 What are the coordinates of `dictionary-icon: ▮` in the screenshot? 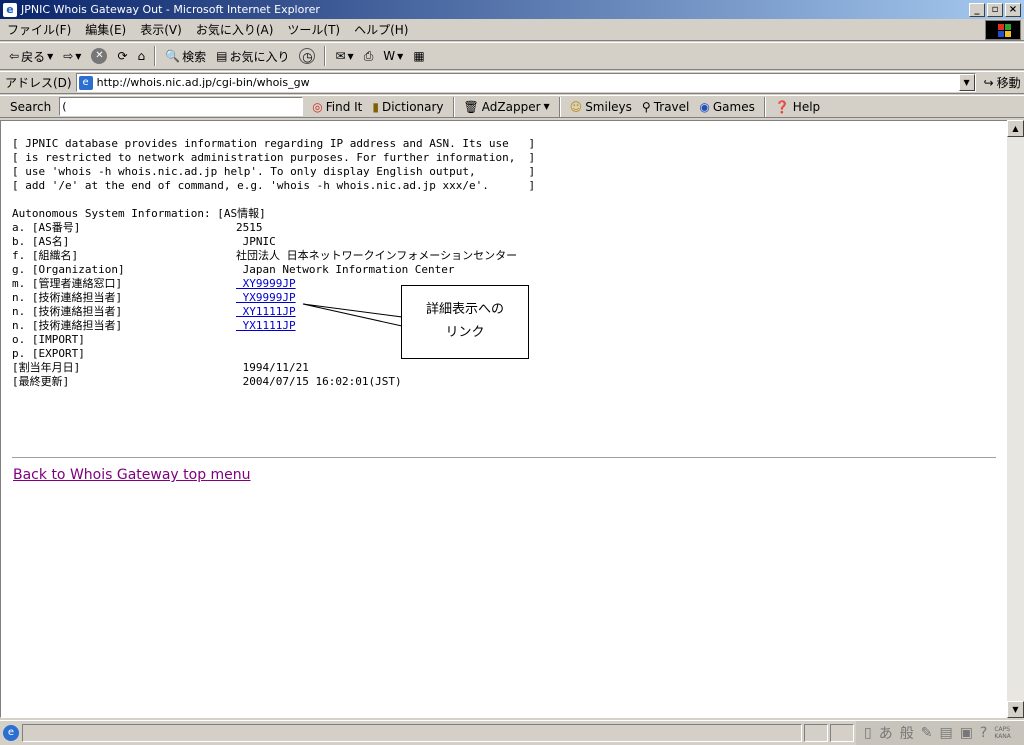 It's located at (375, 106).